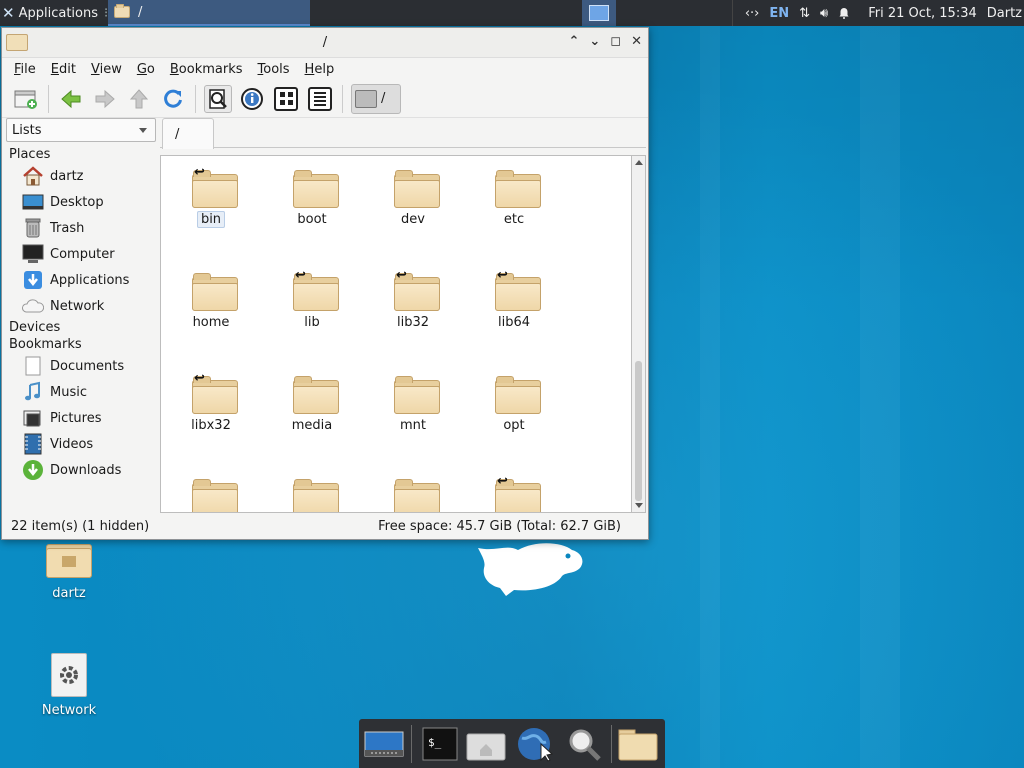 Image resolution: width=1024 pixels, height=768 pixels. Describe the element at coordinates (80, 306) in the screenshot. I see `sidebar-item-network: Network` at that location.